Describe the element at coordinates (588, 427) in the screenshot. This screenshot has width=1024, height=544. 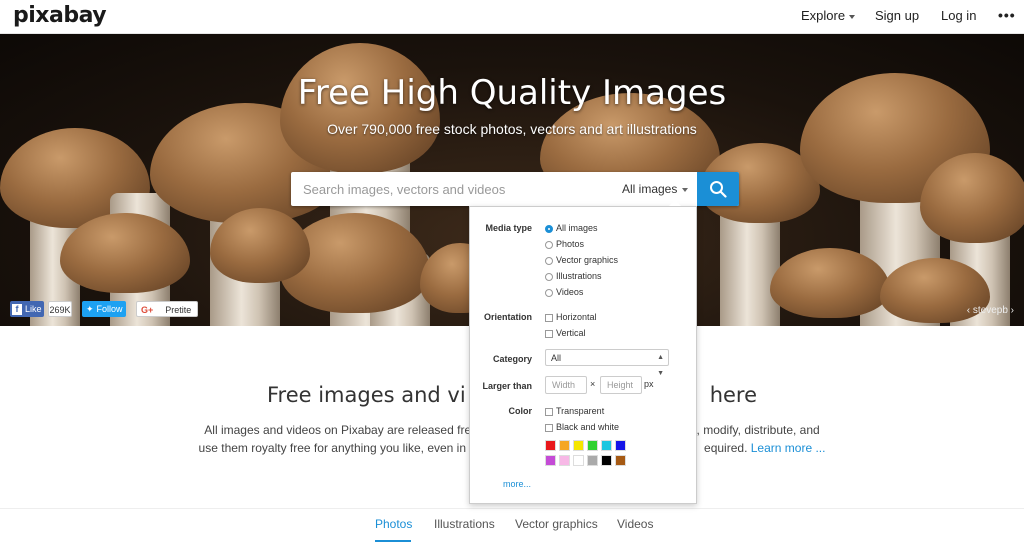
I see `option-label: Black and white` at that location.